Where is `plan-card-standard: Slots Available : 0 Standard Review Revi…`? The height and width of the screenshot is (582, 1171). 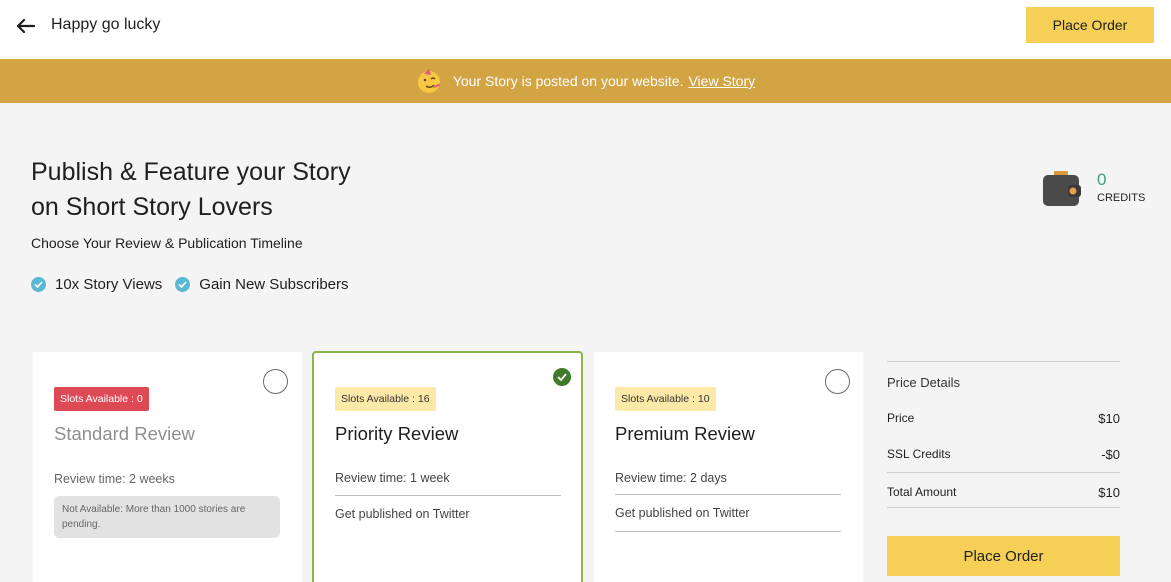
plan-card-standard: Slots Available : 0 Standard Review Revi… is located at coordinates (167, 467).